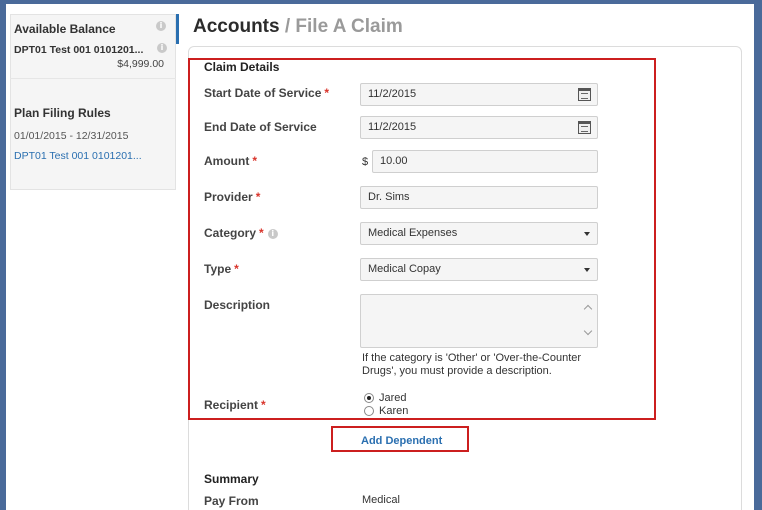 This screenshot has width=762, height=510. Describe the element at coordinates (221, 269) in the screenshot. I see `type-label: Type *` at that location.